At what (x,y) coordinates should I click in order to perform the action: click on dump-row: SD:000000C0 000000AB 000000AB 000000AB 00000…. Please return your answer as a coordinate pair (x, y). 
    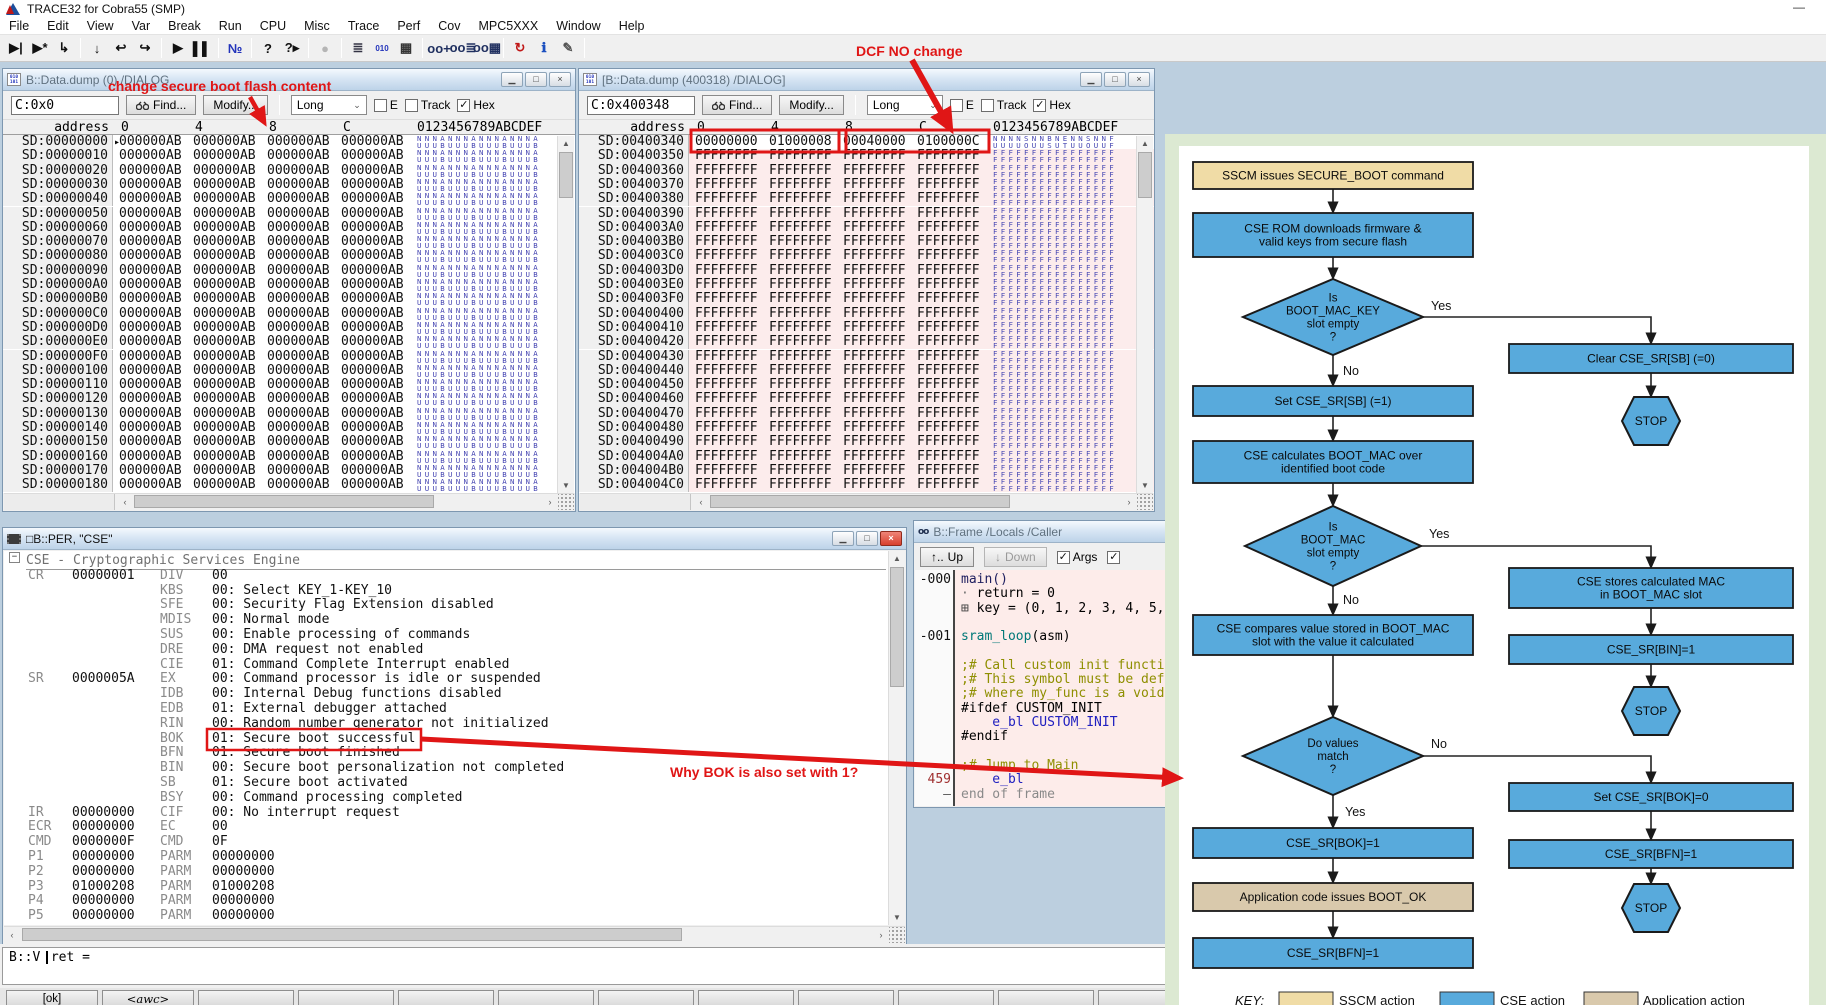
    Looking at the image, I should click on (289, 313).